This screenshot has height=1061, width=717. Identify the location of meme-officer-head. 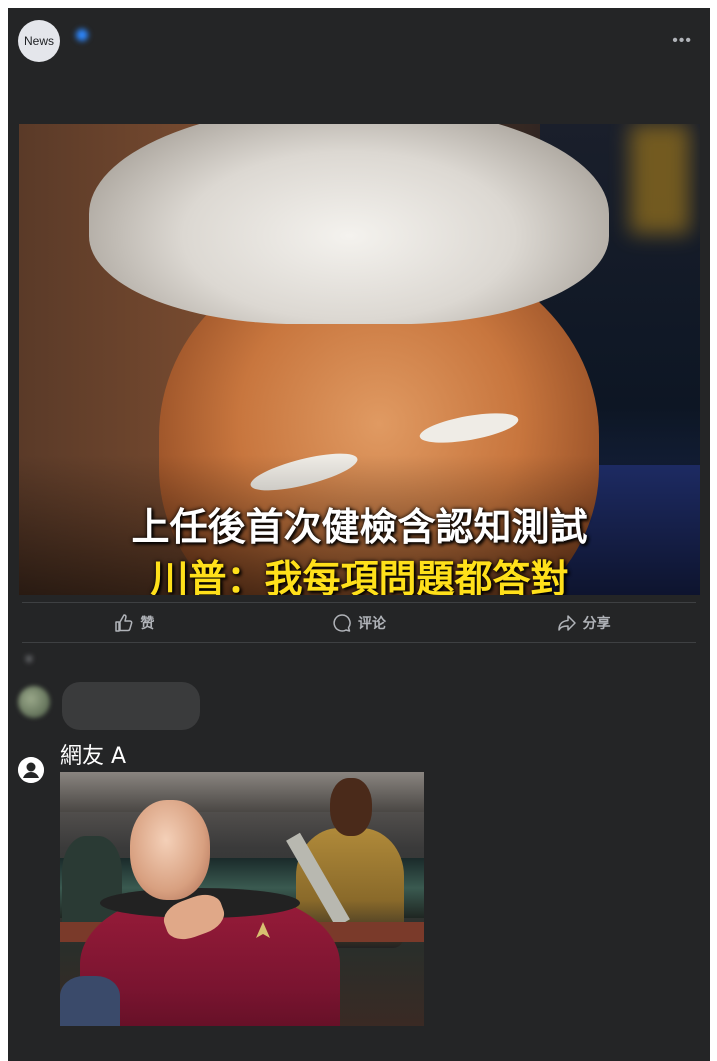
(351, 807).